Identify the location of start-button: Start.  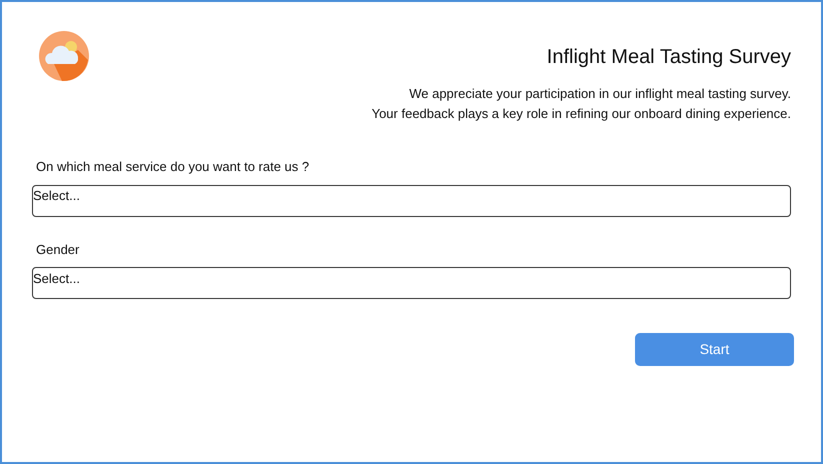
(714, 349).